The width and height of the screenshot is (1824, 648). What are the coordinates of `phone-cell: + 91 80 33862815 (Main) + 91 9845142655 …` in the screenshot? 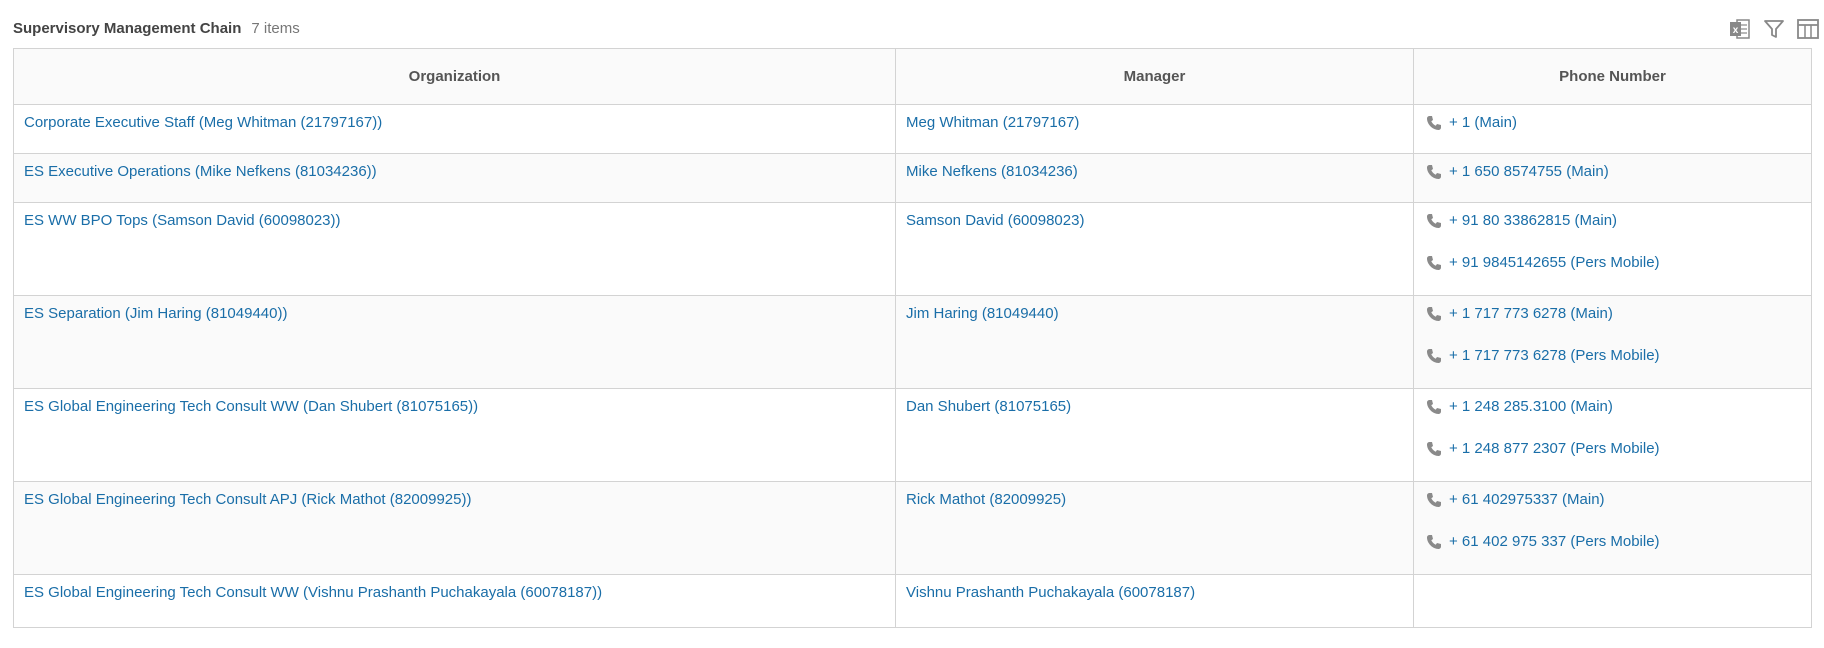 It's located at (1612, 249).